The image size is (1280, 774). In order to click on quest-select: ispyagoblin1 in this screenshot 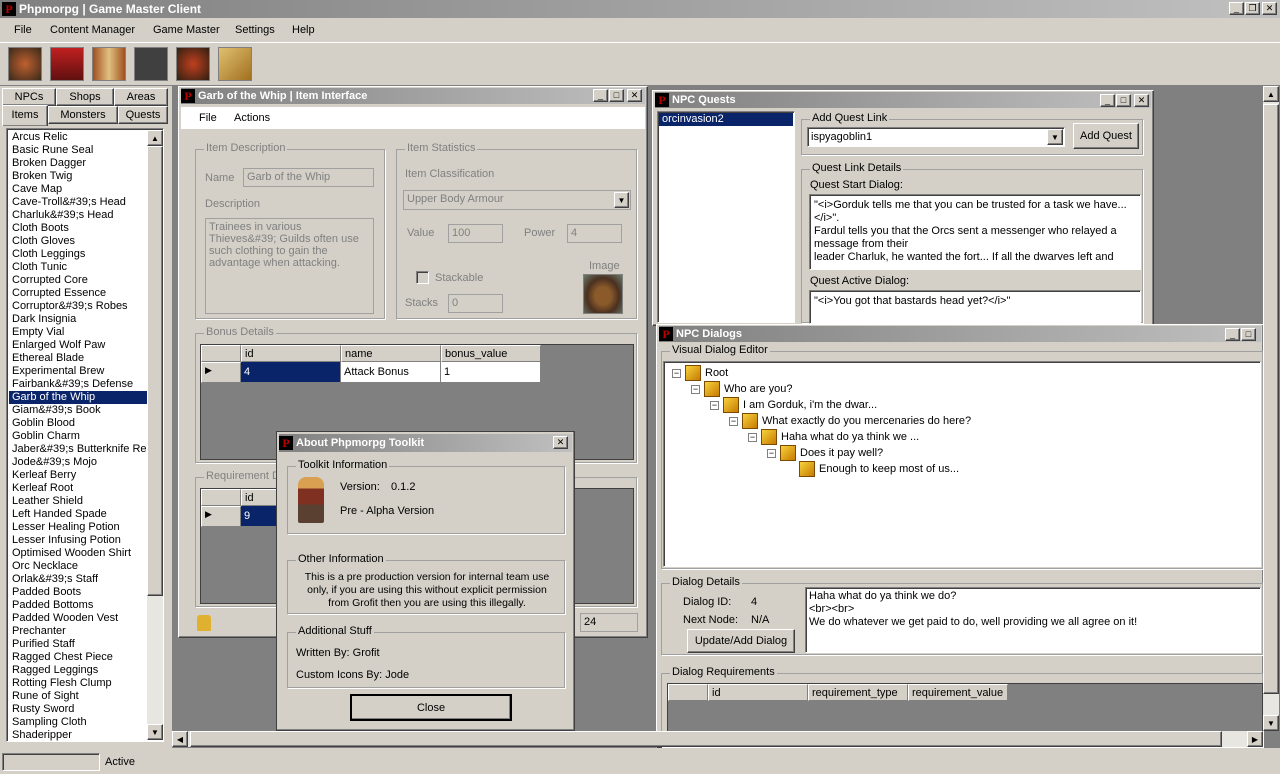, I will do `click(936, 137)`.